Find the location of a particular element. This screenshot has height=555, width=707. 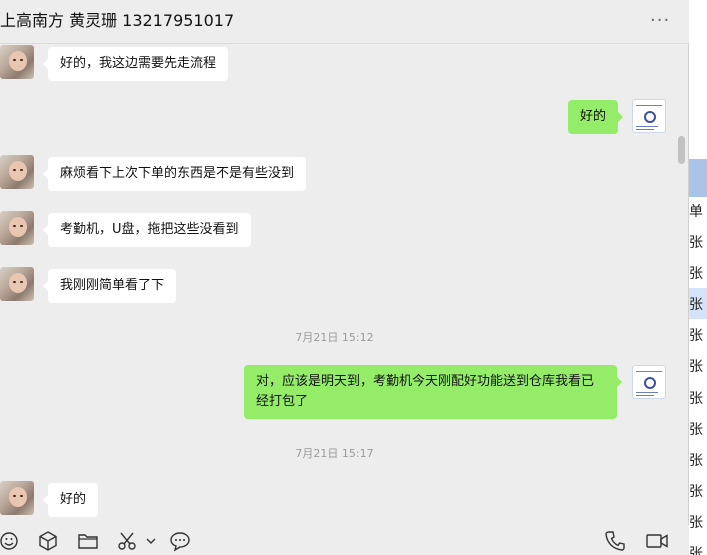

message-scrollbar is located at coordinates (681, 150).